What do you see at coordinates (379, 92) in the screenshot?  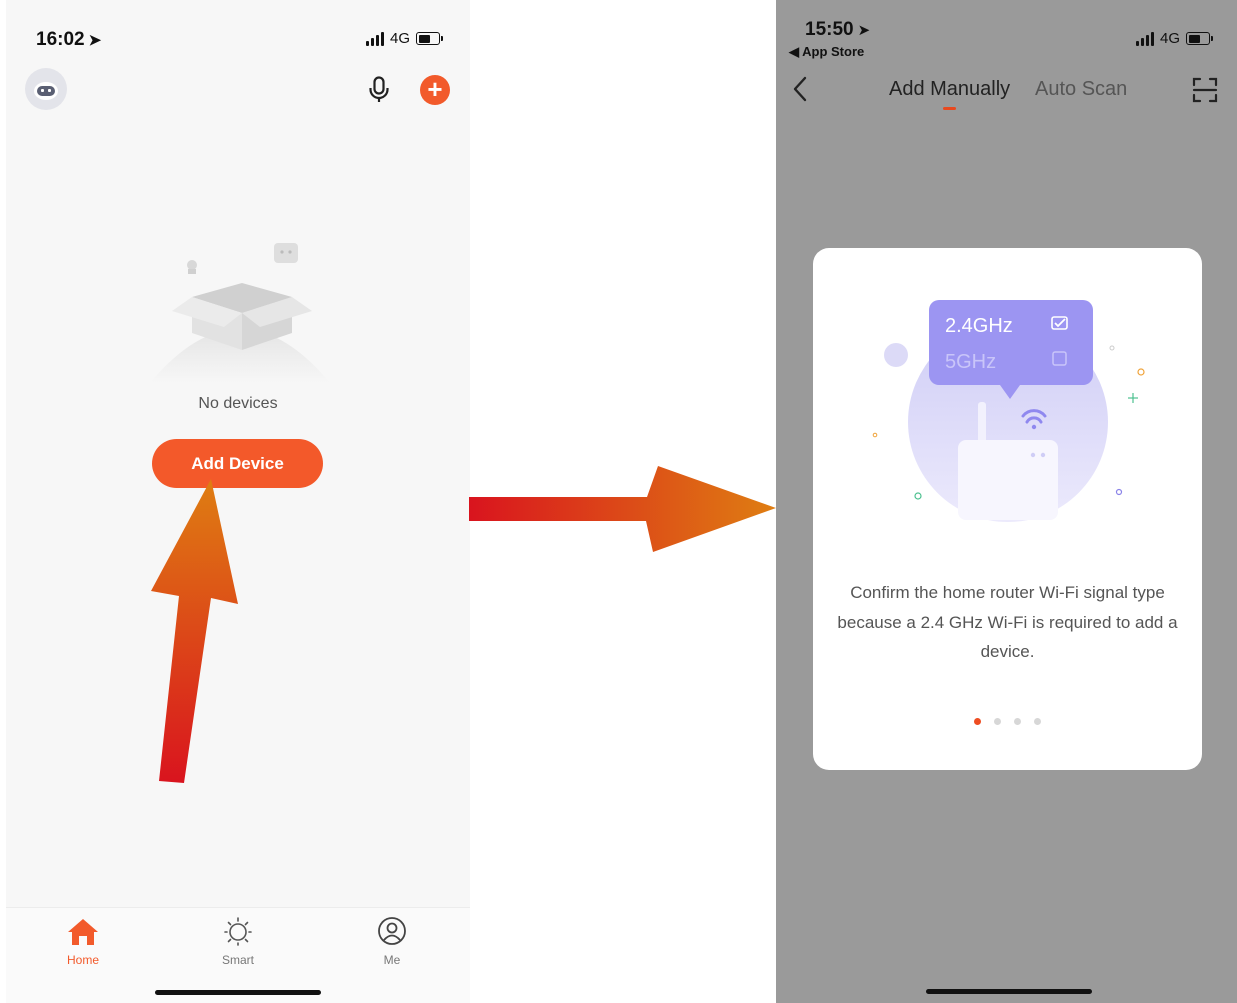 I see `microphone-icon` at bounding box center [379, 92].